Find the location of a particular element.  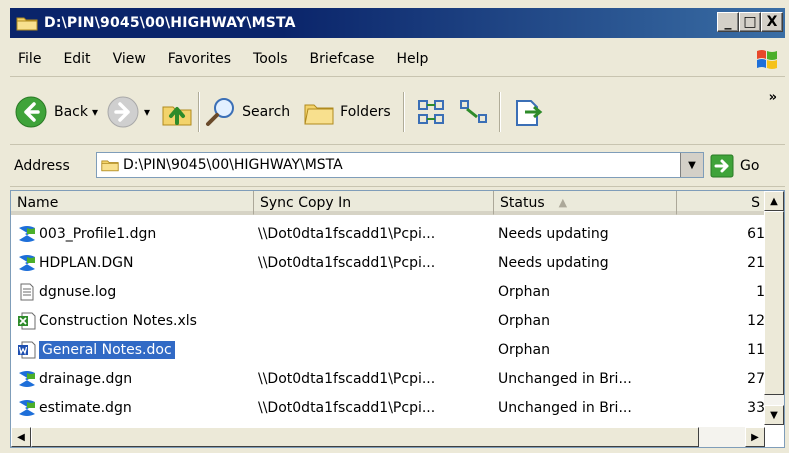

folders-icon is located at coordinates (319, 114).